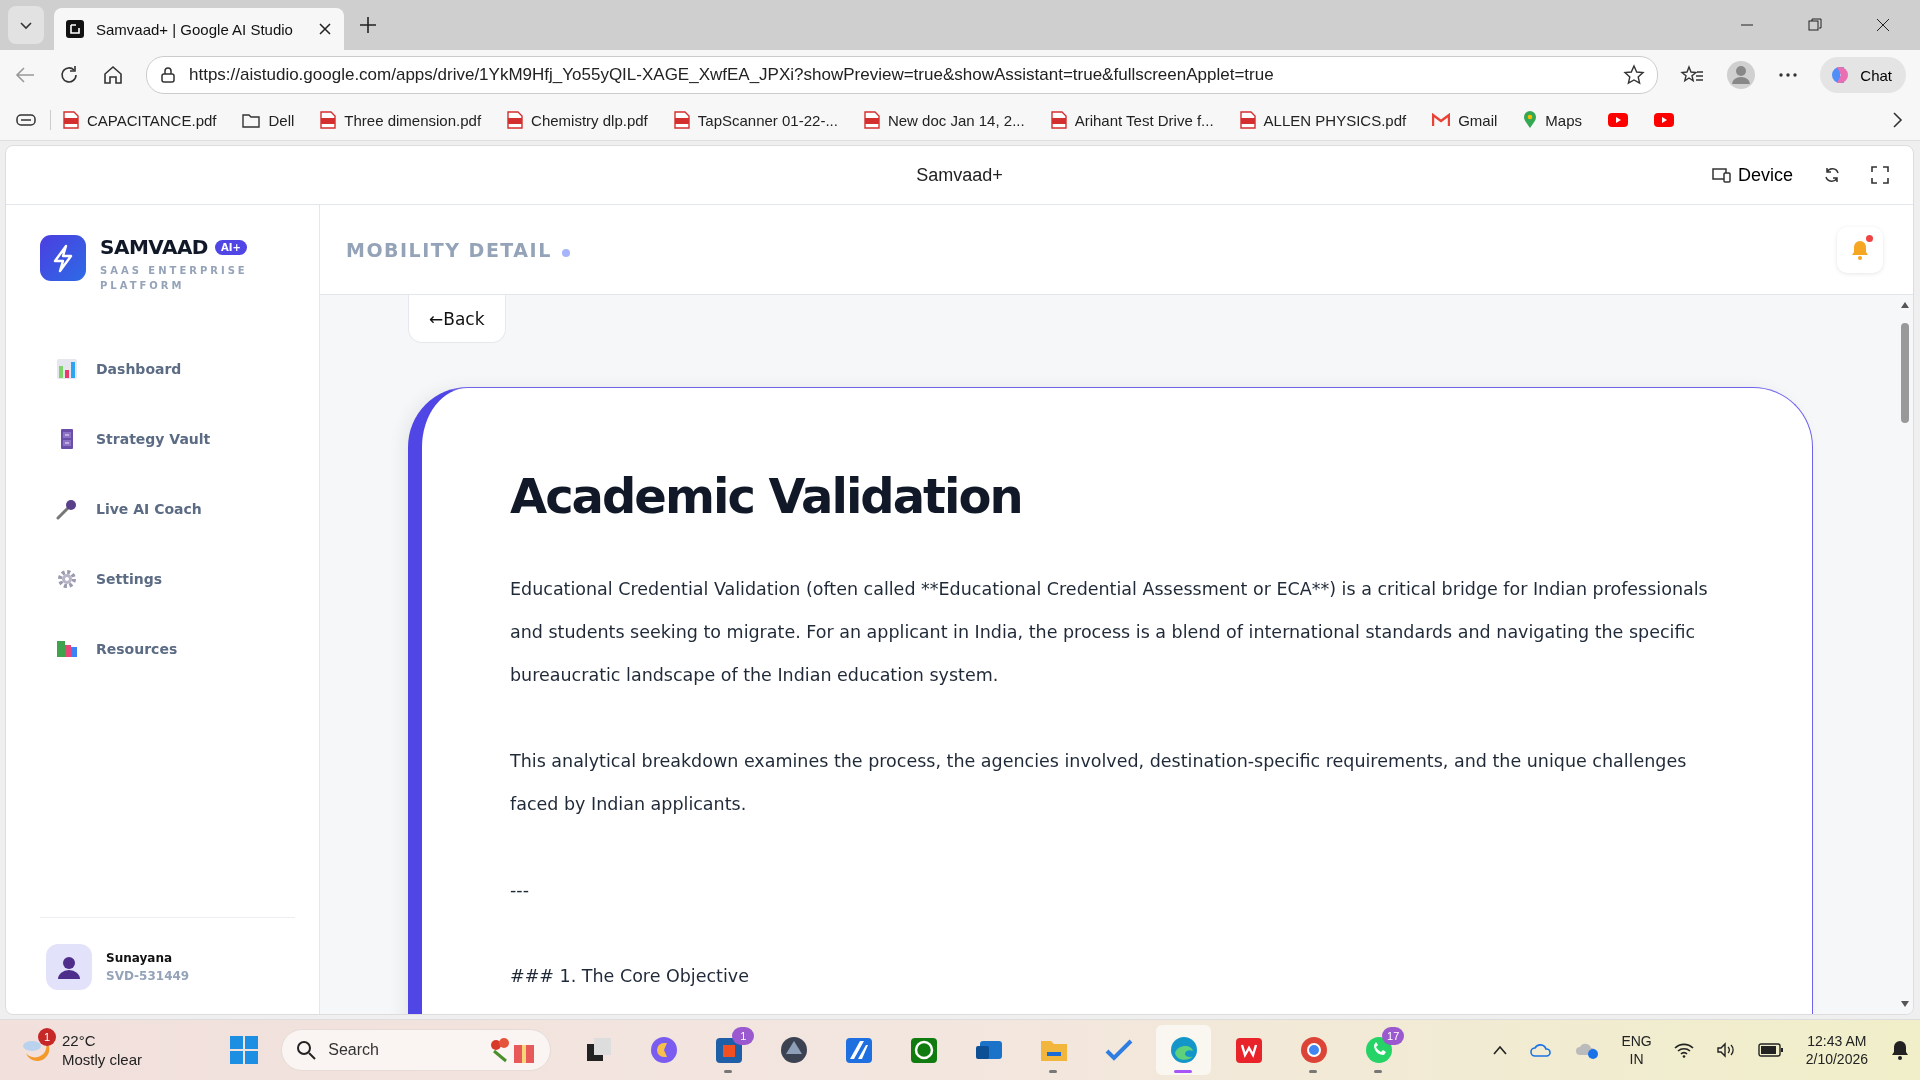  What do you see at coordinates (244, 1050) in the screenshot?
I see `start-icon` at bounding box center [244, 1050].